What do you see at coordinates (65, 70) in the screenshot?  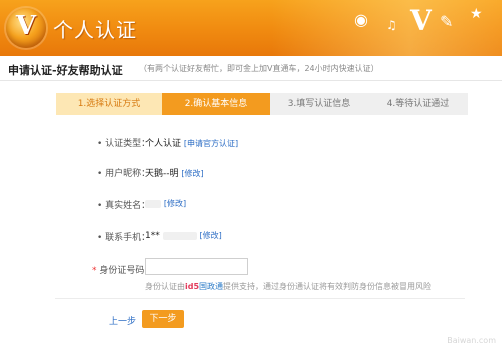 I see `subheader-title: 申请认证-好友帮助认证` at bounding box center [65, 70].